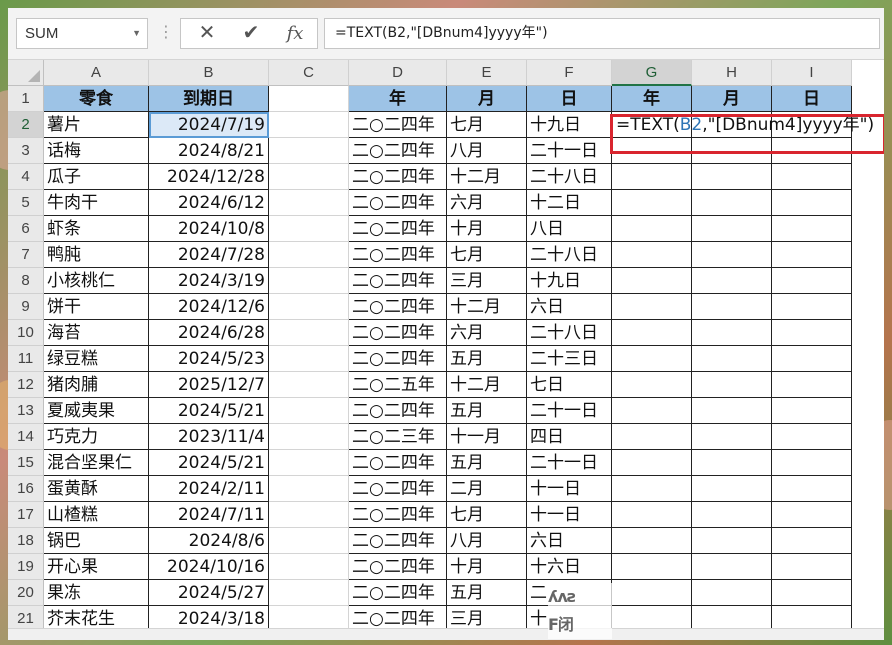 The width and height of the screenshot is (892, 645). I want to click on cell-b1: 到期日, so click(209, 99).